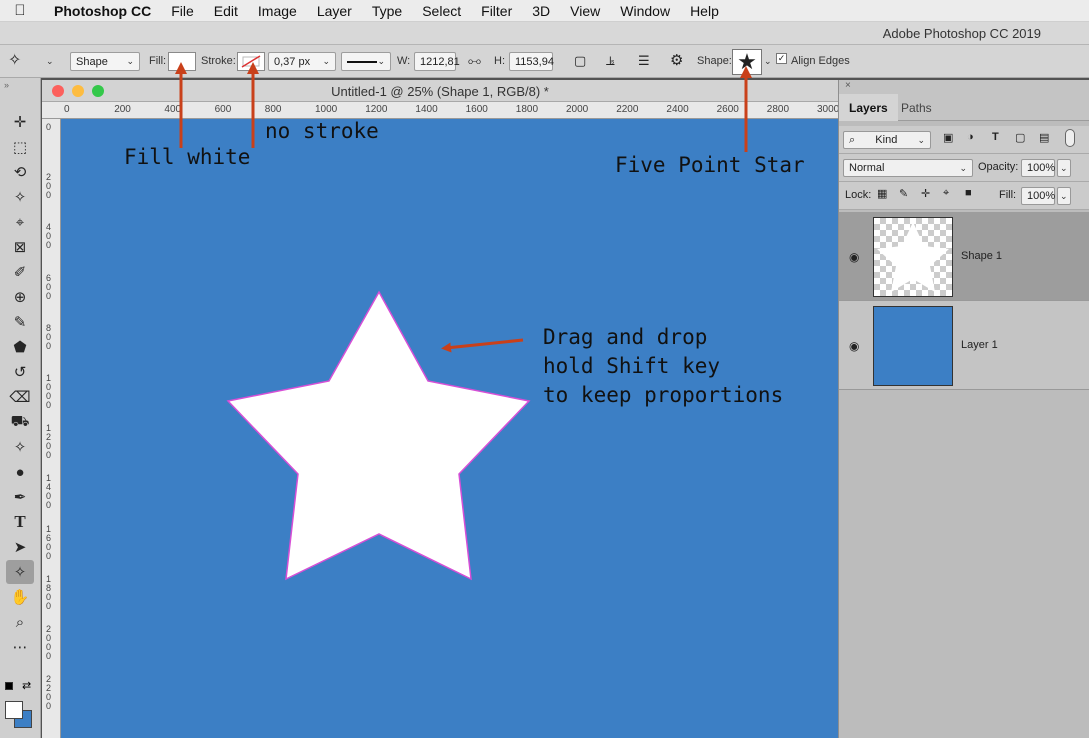 This screenshot has height=738, width=1089. What do you see at coordinates (714, 61) in the screenshot?
I see `shape-label: Shape:` at bounding box center [714, 61].